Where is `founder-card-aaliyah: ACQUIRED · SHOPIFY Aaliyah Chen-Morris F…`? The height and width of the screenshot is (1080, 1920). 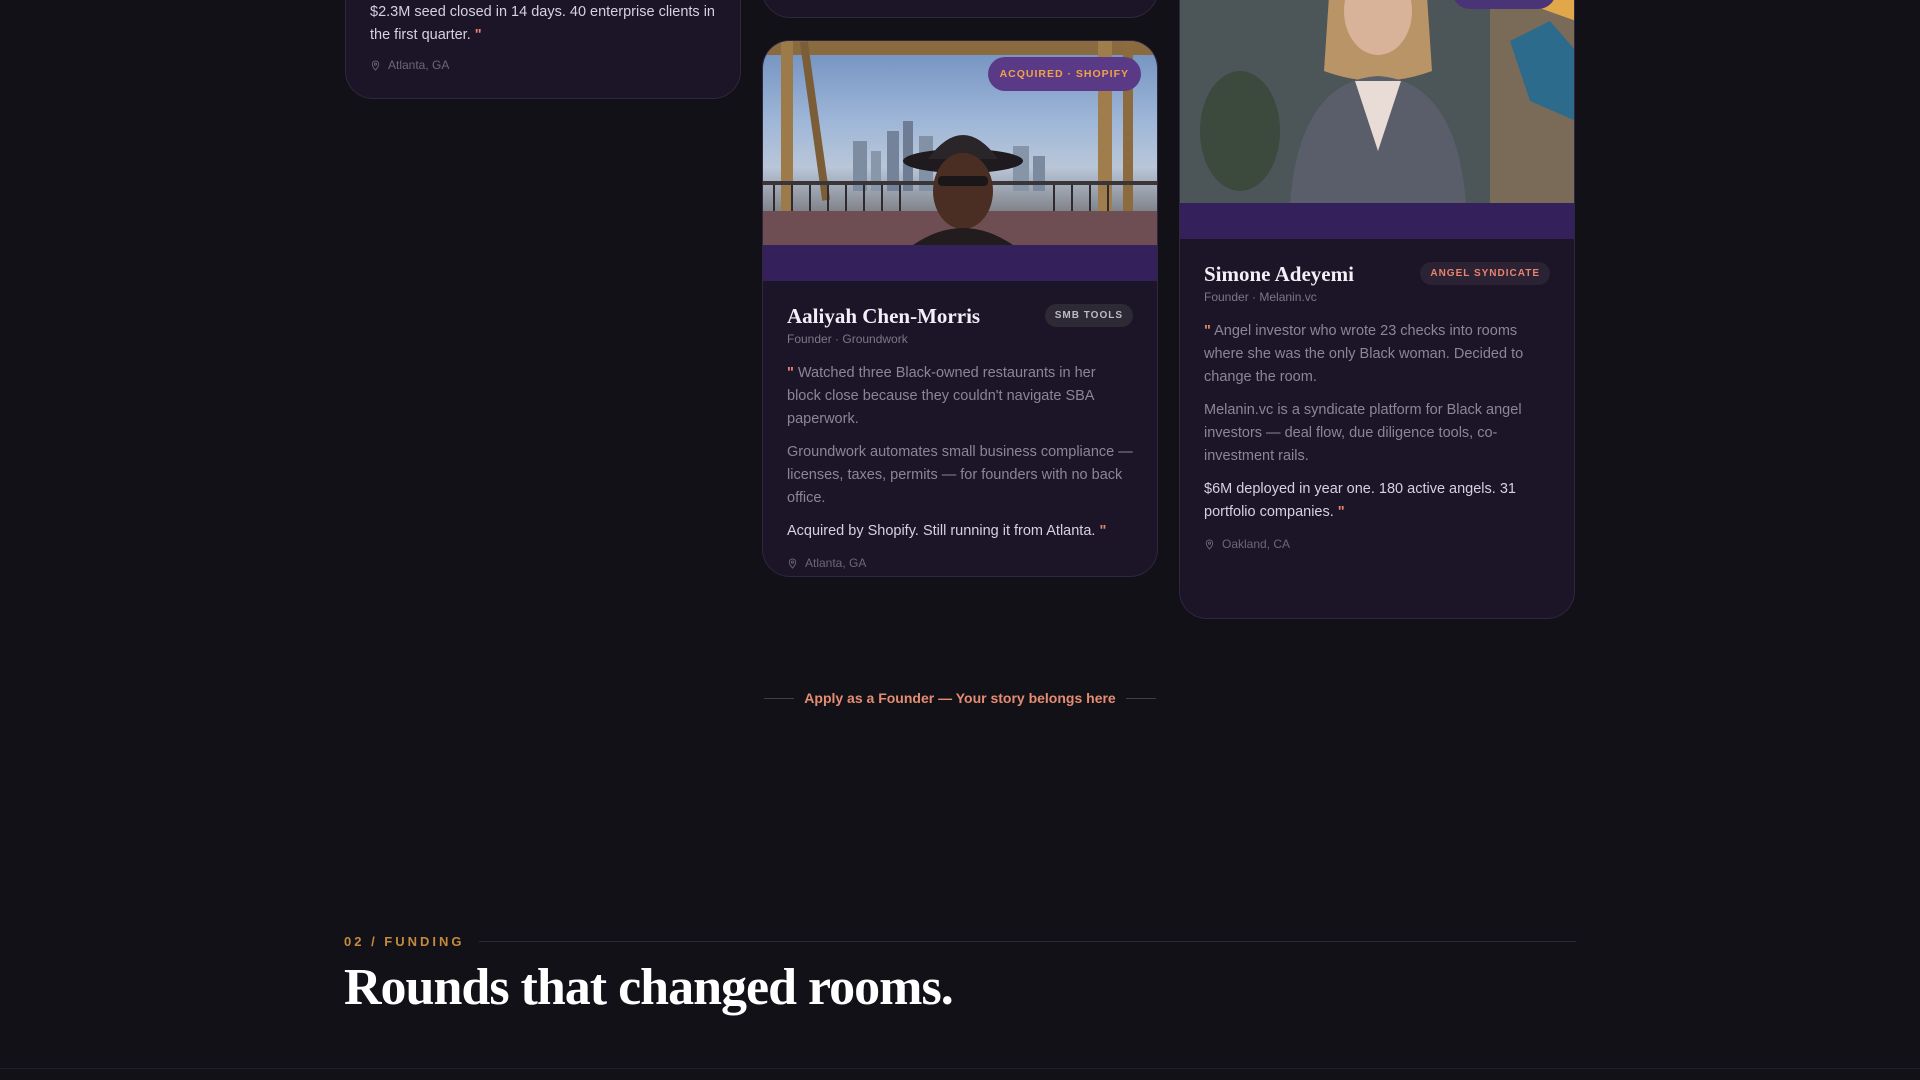 founder-card-aaliyah: ACQUIRED · SHOPIFY Aaliyah Chen-Morris F… is located at coordinates (960, 308).